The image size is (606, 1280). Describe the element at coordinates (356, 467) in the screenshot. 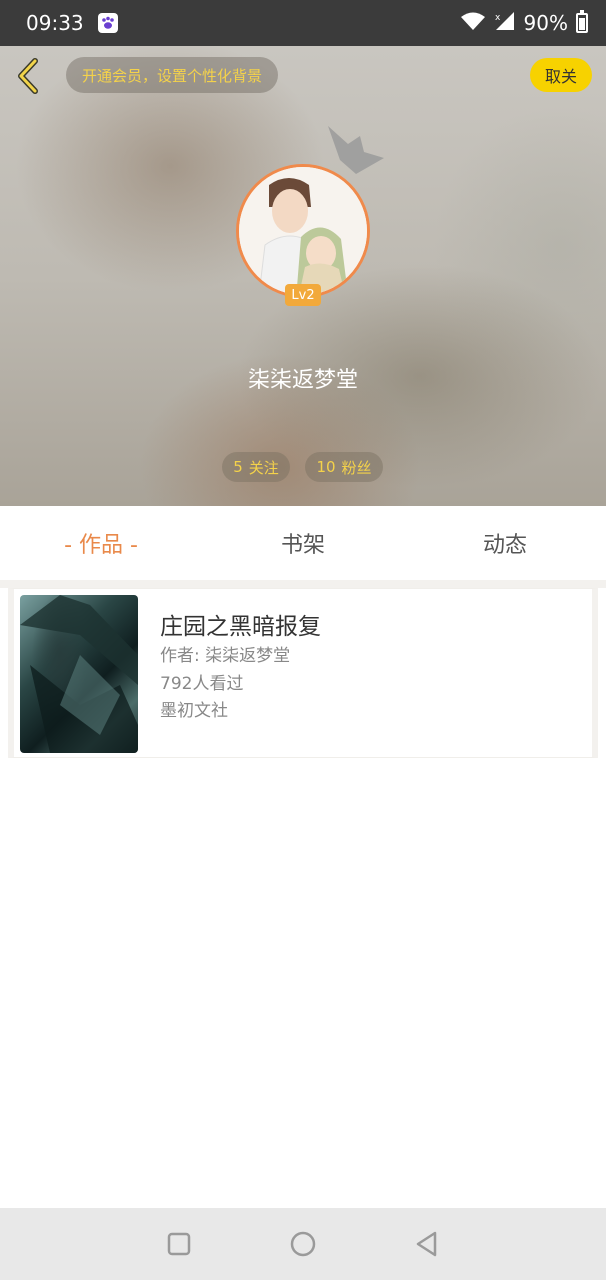

I see `fans-label: 粉丝` at that location.